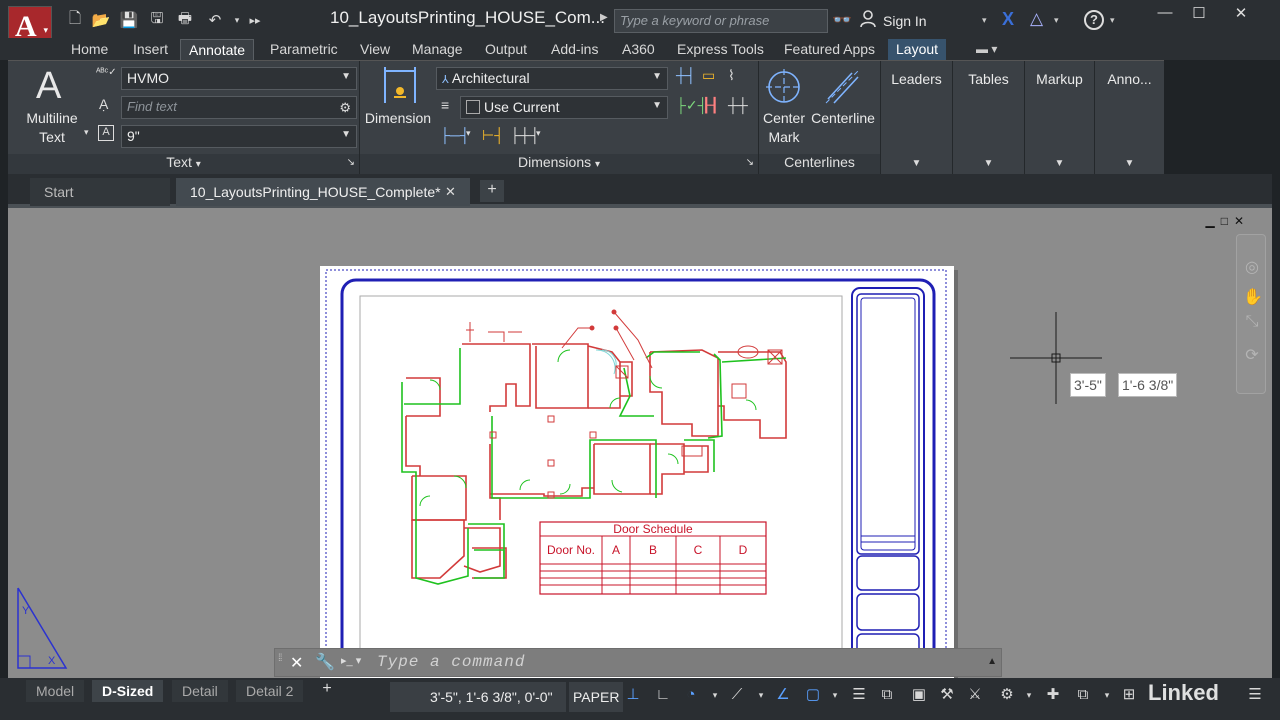 The width and height of the screenshot is (1280, 720). What do you see at coordinates (1053, 695) in the screenshot?
I see `plus-icon: ✚` at bounding box center [1053, 695].